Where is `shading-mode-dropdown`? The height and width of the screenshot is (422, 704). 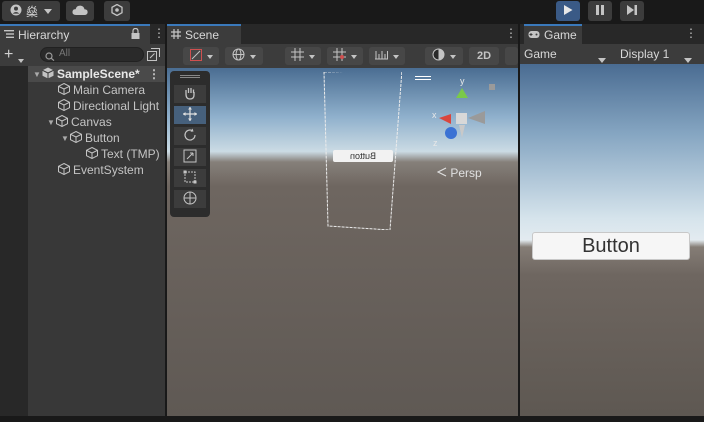 shading-mode-dropdown is located at coordinates (444, 56).